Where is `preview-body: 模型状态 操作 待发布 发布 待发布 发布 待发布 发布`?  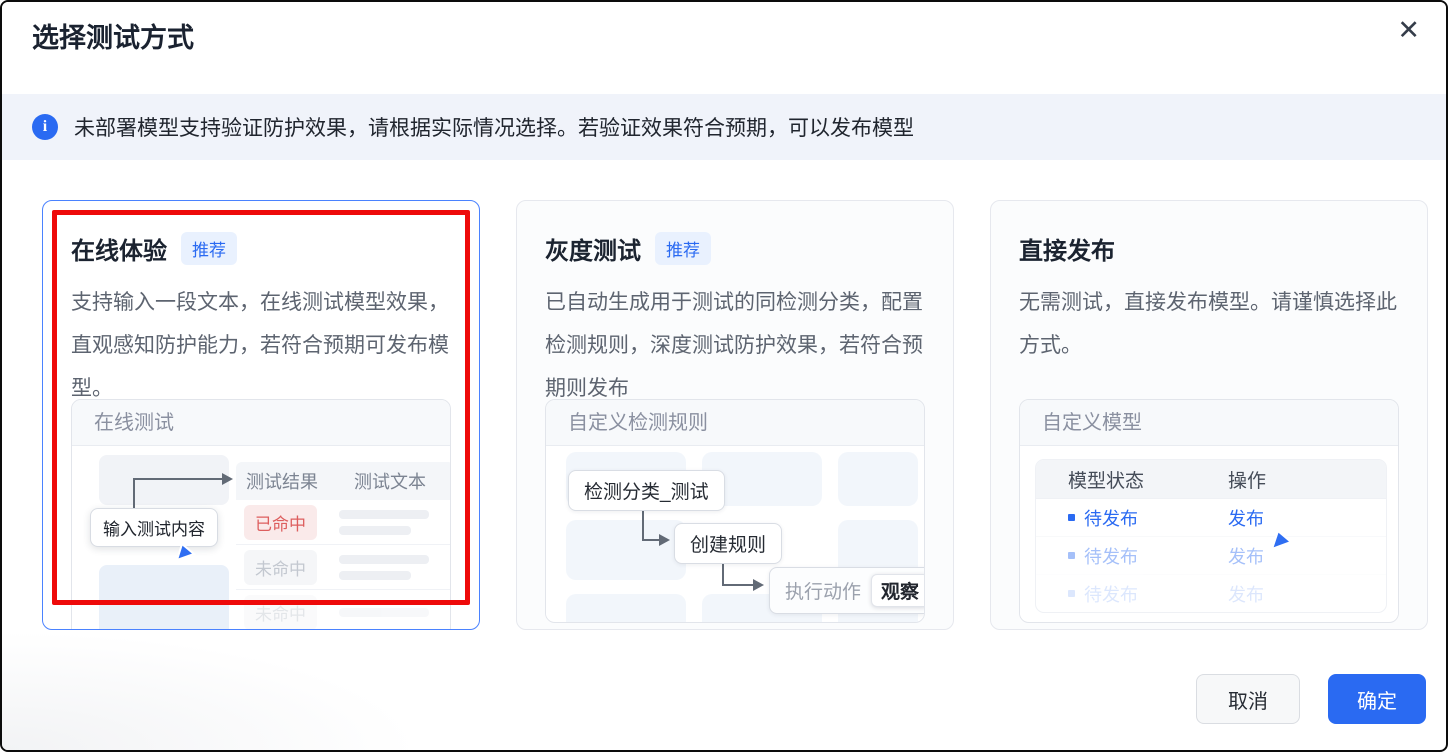
preview-body: 模型状态 操作 待发布 发布 待发布 发布 待发布 发布 is located at coordinates (1209, 533).